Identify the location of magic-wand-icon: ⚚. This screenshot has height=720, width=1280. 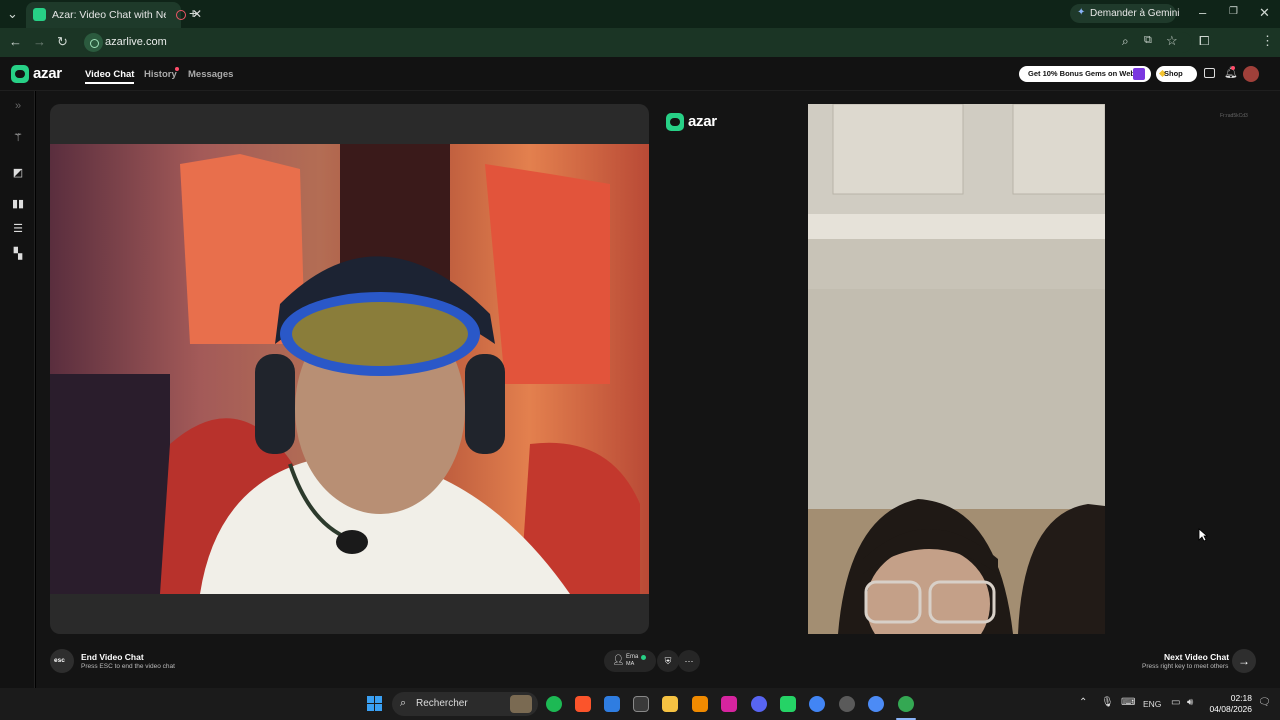
(18, 138).